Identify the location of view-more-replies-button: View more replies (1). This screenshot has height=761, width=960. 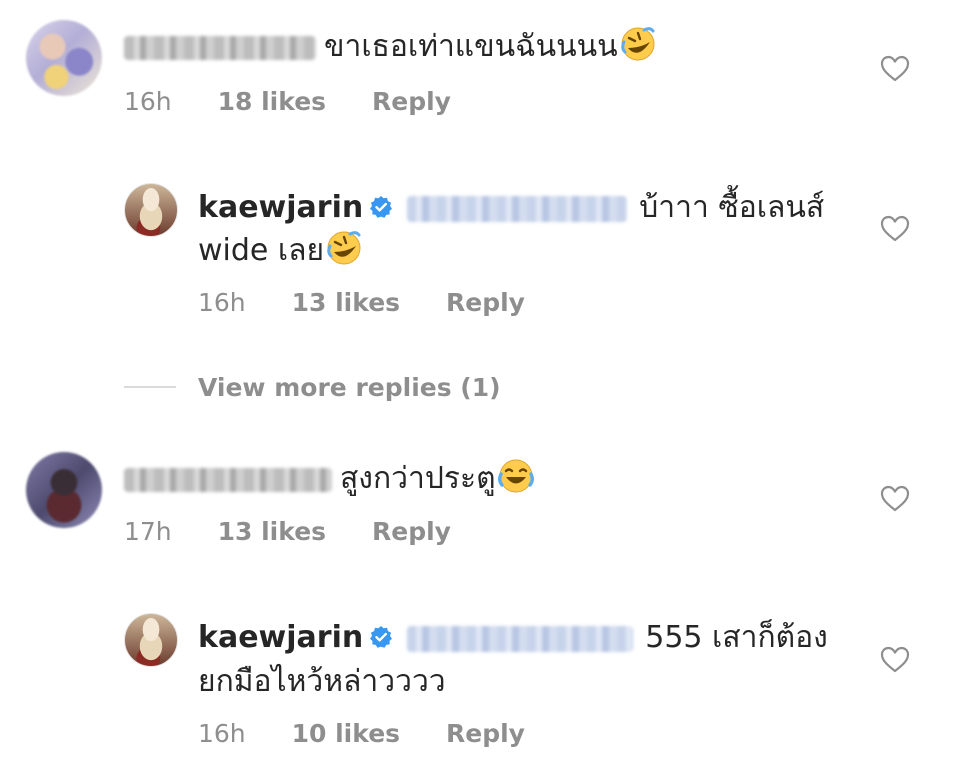
(312, 387).